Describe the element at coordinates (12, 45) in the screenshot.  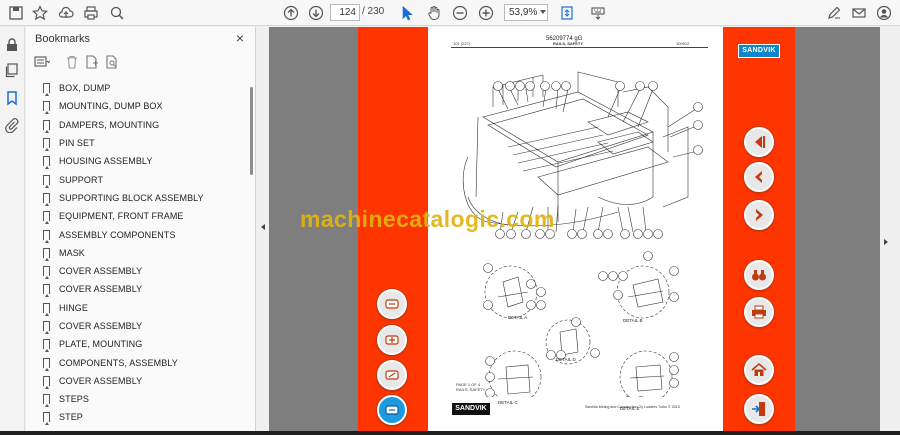
I see `lock-icon` at that location.